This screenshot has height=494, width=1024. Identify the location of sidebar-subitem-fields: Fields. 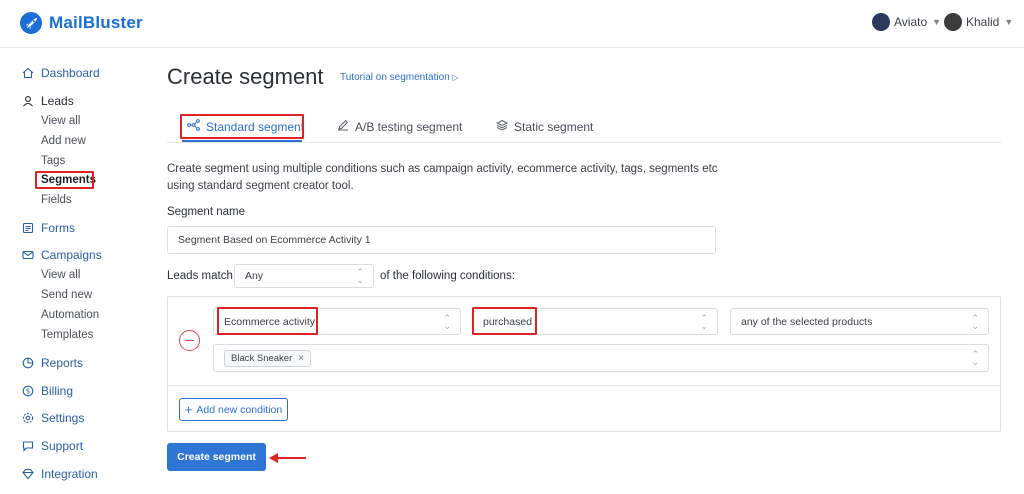
(56, 200).